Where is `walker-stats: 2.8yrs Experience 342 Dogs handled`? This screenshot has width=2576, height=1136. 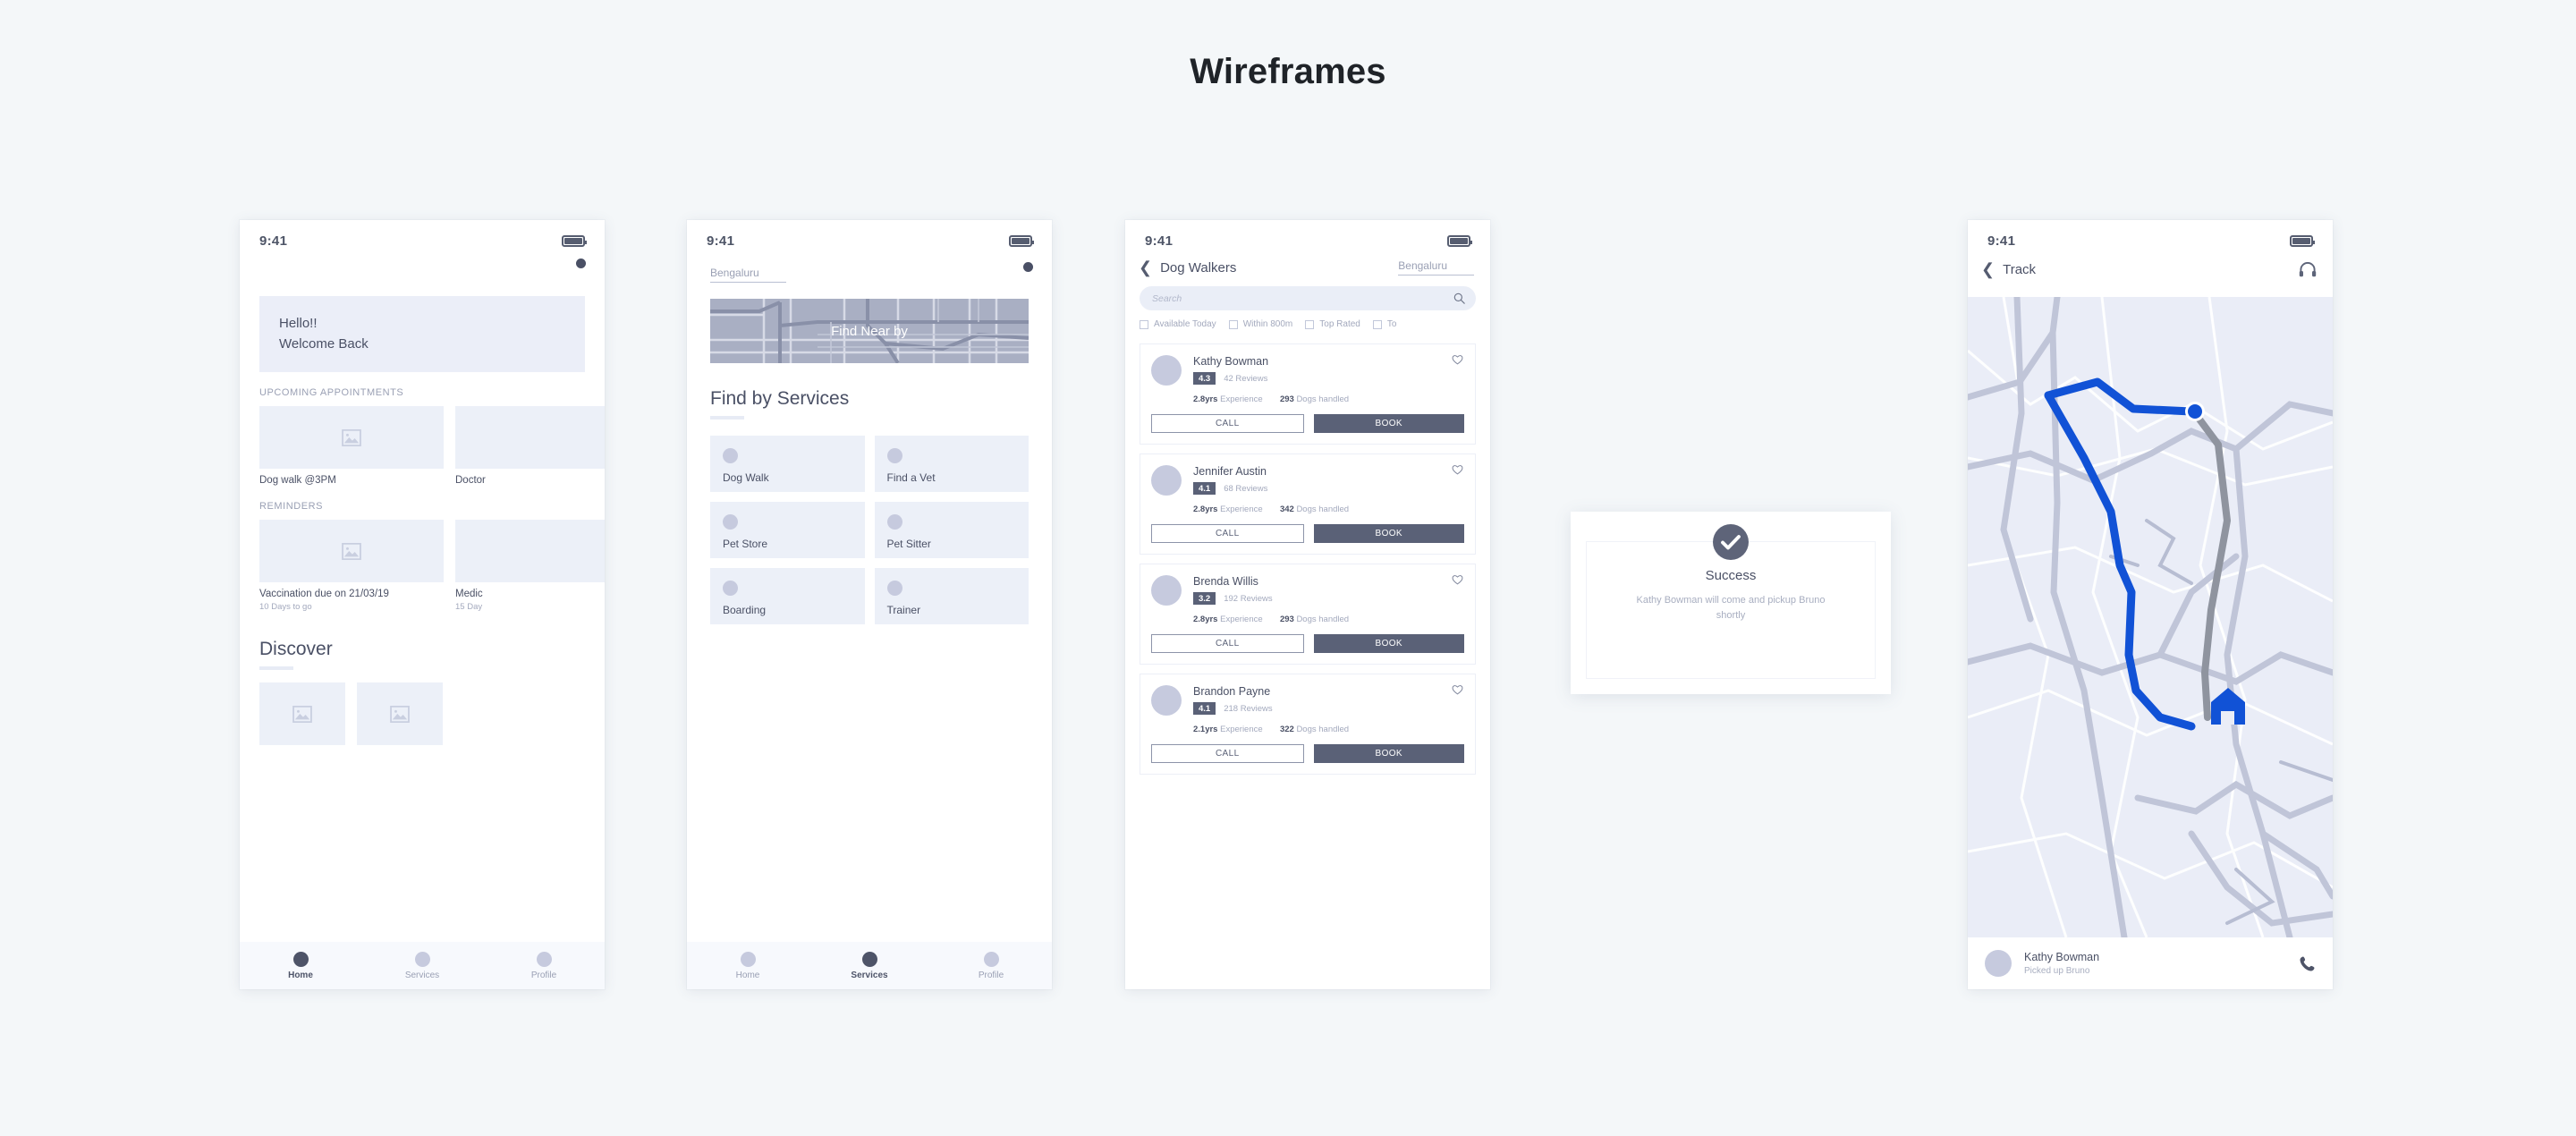 walker-stats: 2.8yrs Experience 342 Dogs handled is located at coordinates (1328, 509).